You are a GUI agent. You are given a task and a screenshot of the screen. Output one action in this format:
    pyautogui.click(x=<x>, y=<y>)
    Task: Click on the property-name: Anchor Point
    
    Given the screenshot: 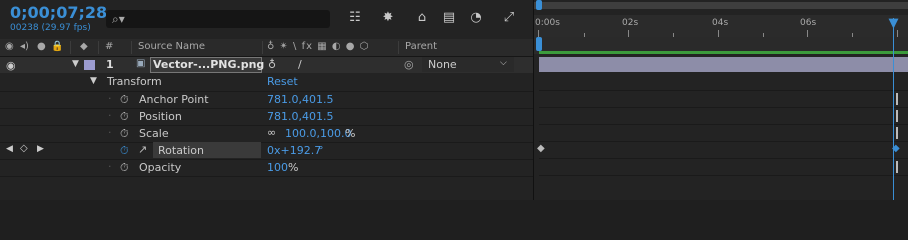 What is the action you would take?
    pyautogui.click(x=174, y=99)
    